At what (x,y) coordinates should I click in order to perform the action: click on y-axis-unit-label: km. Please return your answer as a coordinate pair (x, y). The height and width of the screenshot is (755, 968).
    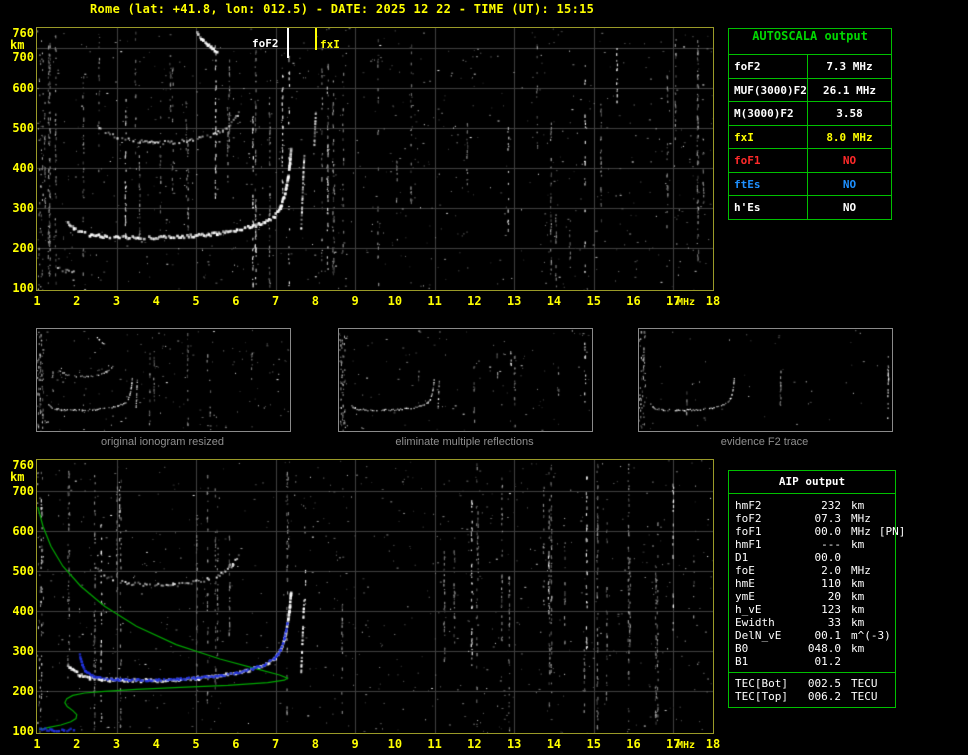
    Looking at the image, I should click on (17, 45).